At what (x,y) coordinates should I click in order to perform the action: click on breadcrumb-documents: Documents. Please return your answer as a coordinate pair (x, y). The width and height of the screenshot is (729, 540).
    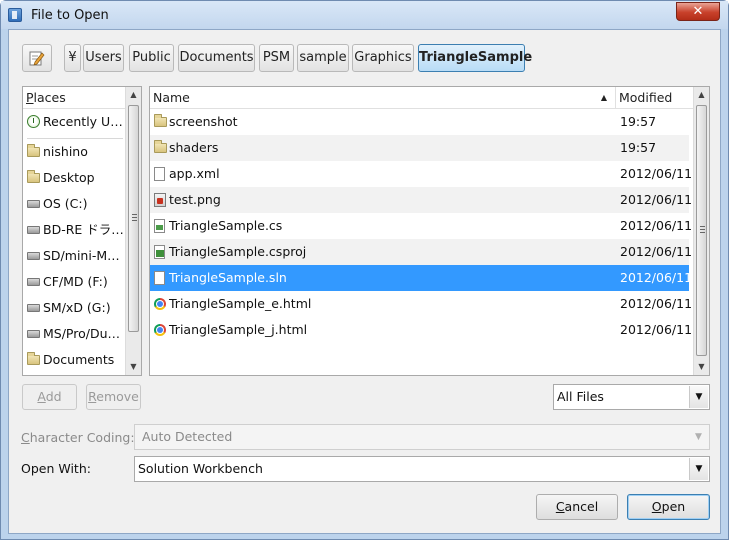
    Looking at the image, I should click on (216, 58).